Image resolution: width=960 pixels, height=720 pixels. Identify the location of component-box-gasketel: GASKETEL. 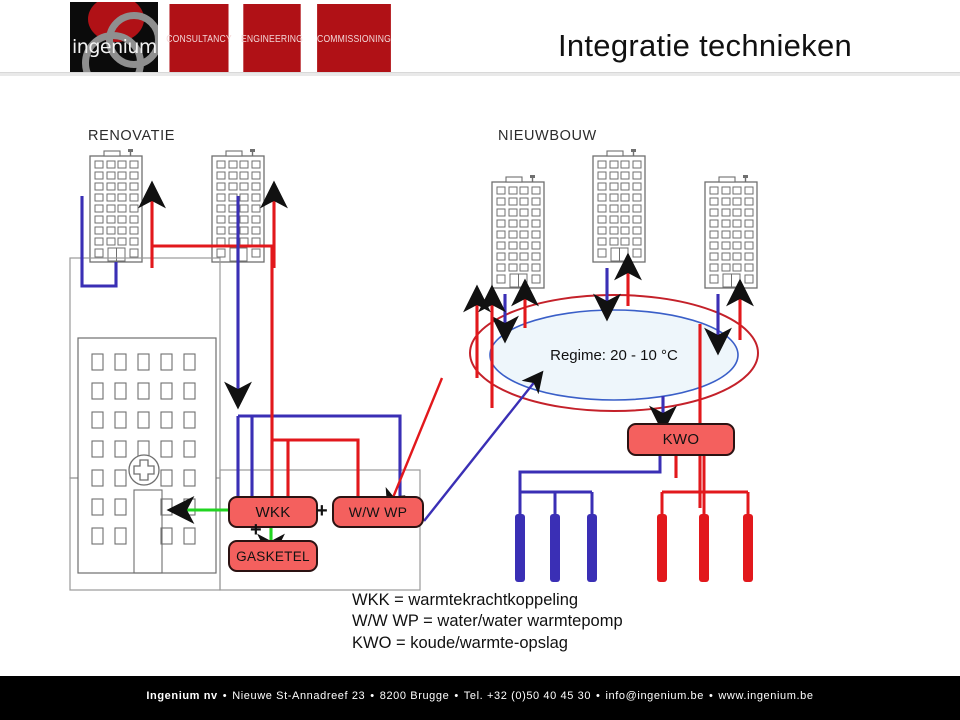
(273, 556).